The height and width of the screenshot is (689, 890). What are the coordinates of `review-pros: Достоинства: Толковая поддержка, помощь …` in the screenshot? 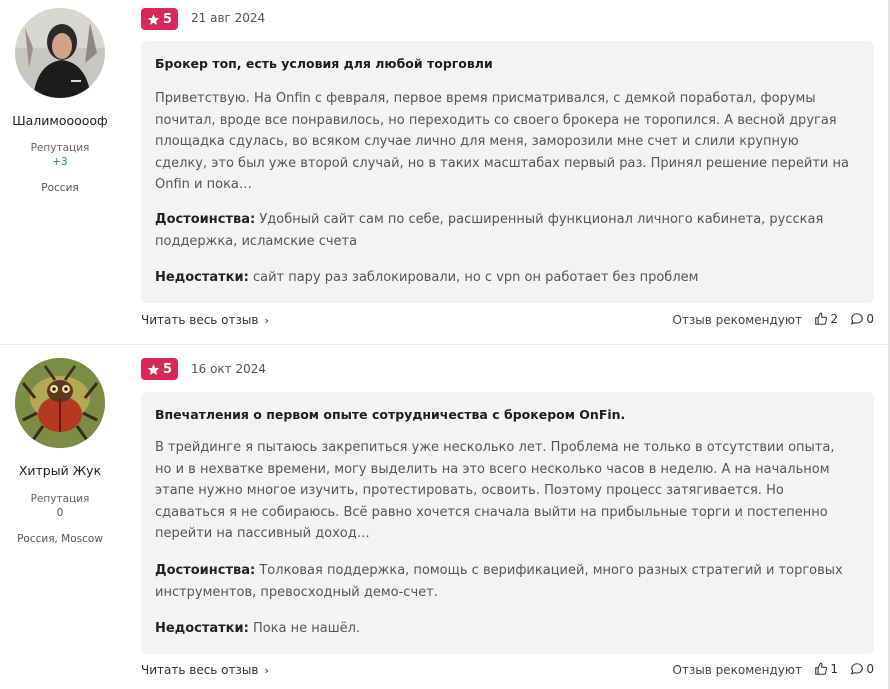 It's located at (504, 581).